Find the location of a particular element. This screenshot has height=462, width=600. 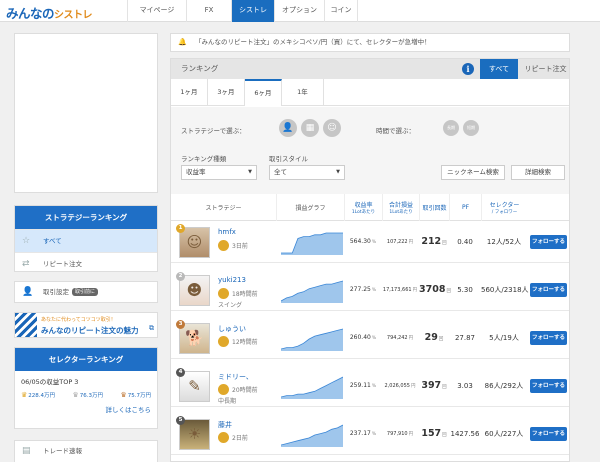

col-pf: PF is located at coordinates (465, 207).